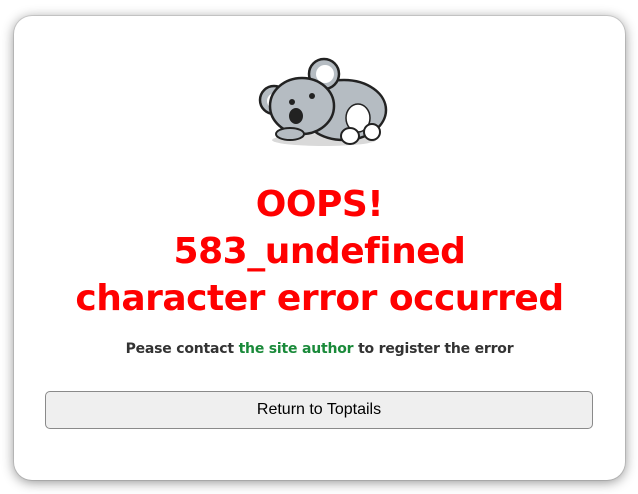 The height and width of the screenshot is (494, 638). What do you see at coordinates (319, 251) in the screenshot?
I see `headline-error-code: 583_undefined` at bounding box center [319, 251].